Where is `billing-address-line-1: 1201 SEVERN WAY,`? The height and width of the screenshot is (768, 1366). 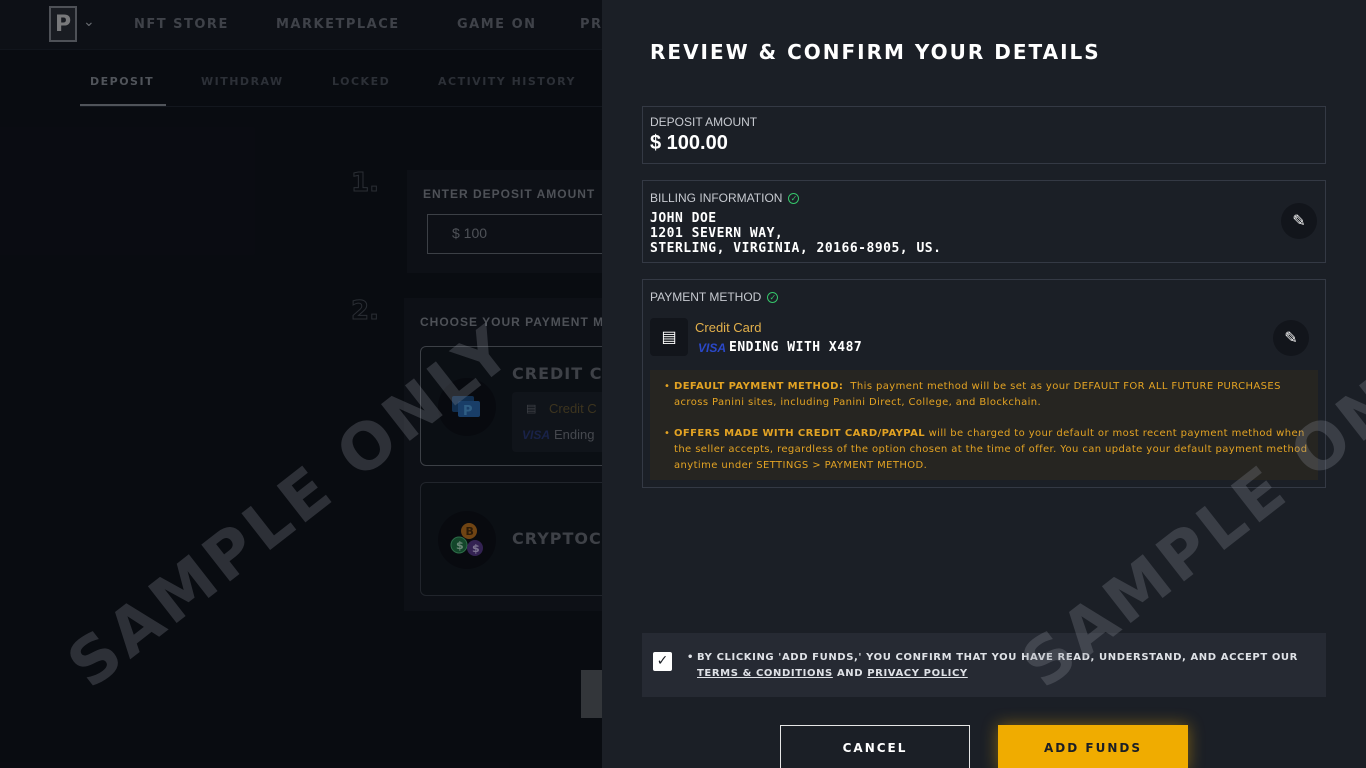 billing-address-line-1: 1201 SEVERN WAY, is located at coordinates (717, 233).